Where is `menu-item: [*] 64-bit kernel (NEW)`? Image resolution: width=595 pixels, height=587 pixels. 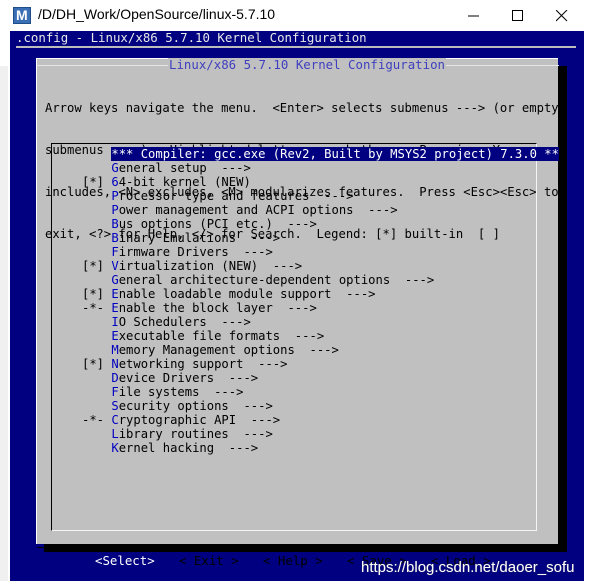
menu-item: [*] 64-bit kernel (NEW) is located at coordinates (166, 182).